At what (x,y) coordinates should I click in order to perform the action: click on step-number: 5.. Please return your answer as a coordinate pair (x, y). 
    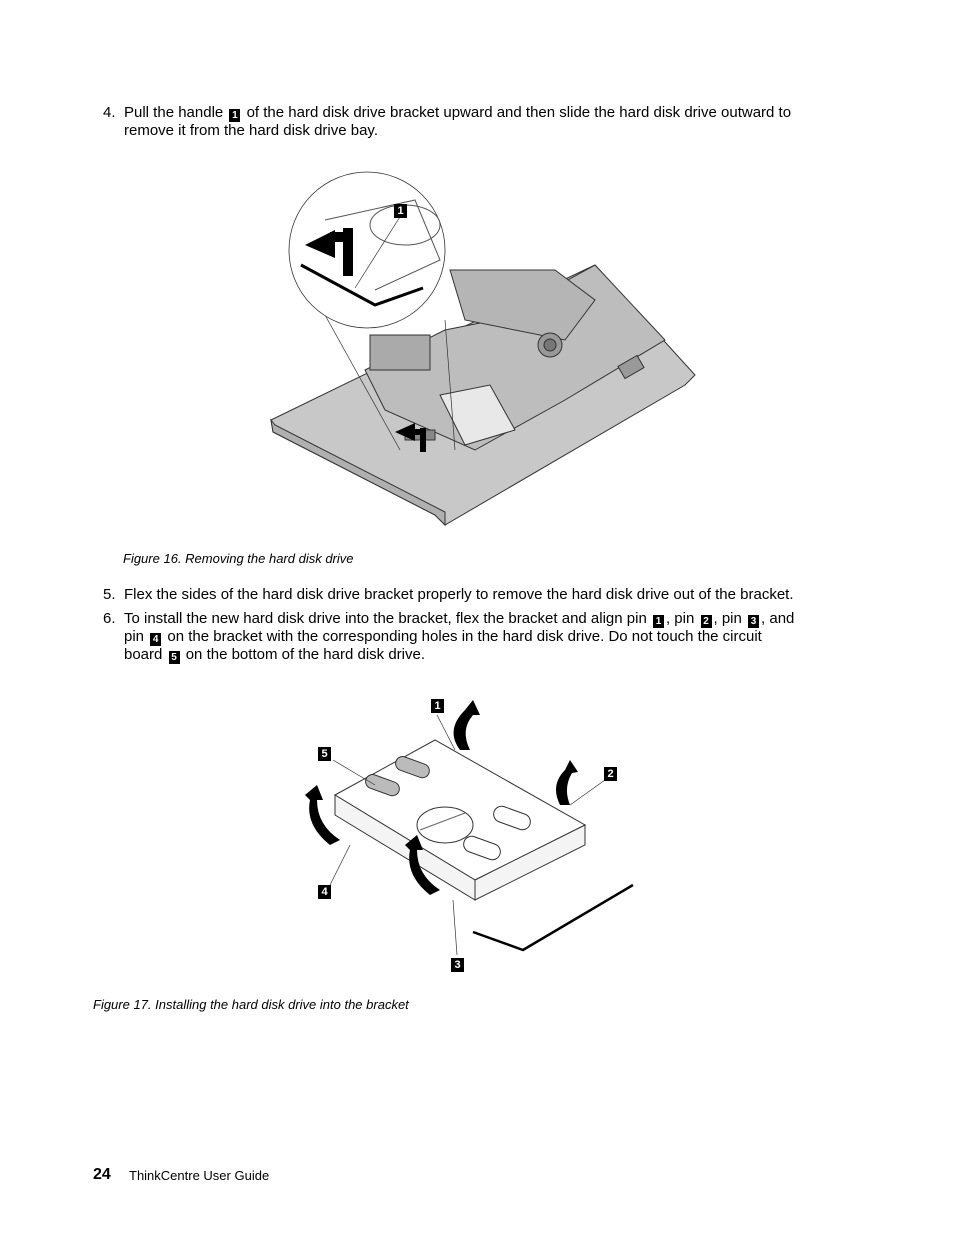
    Looking at the image, I should click on (109, 594).